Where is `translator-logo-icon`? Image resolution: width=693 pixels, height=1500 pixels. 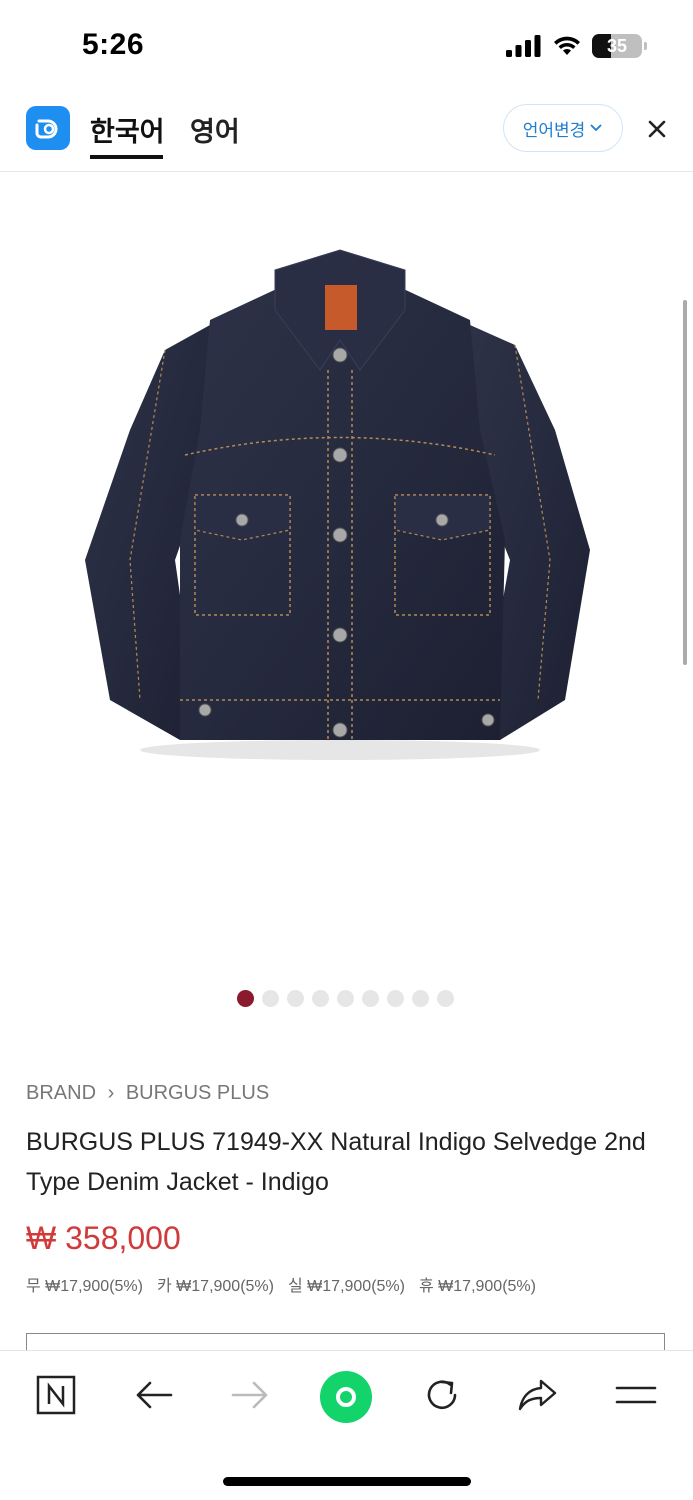 translator-logo-icon is located at coordinates (48, 128).